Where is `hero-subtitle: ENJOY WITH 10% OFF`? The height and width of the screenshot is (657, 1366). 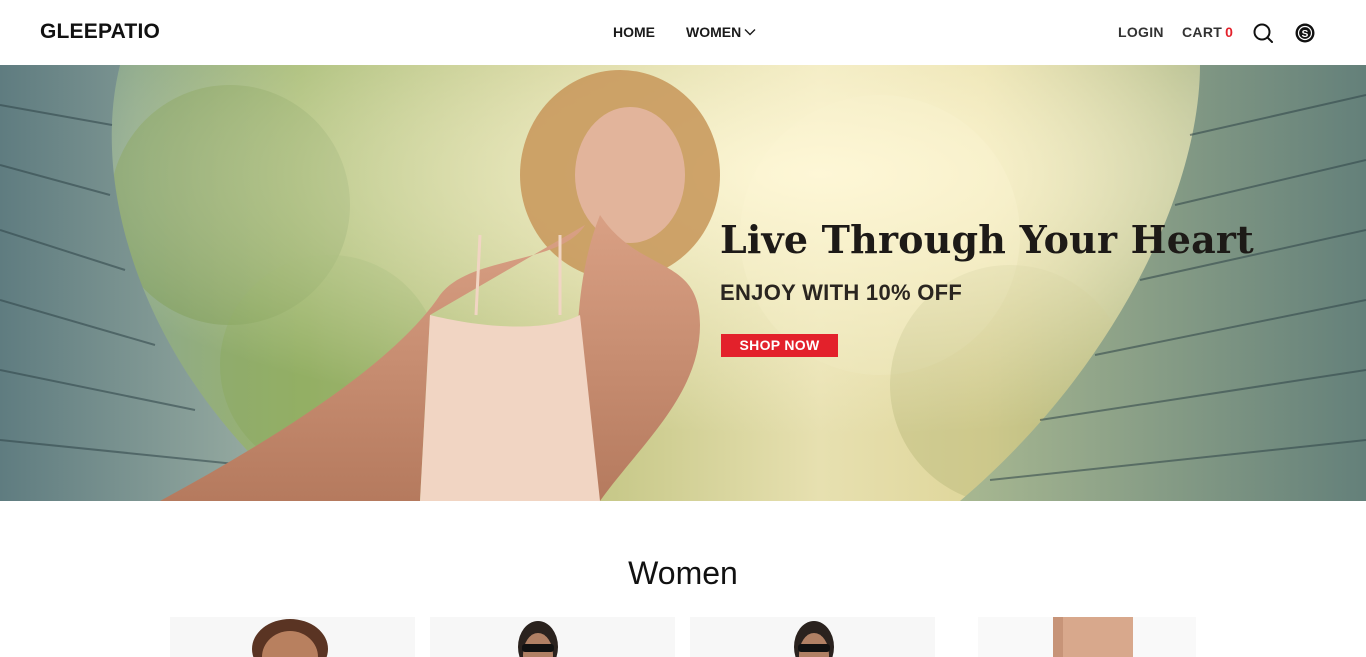
hero-subtitle: ENJOY WITH 10% OFF is located at coordinates (841, 292).